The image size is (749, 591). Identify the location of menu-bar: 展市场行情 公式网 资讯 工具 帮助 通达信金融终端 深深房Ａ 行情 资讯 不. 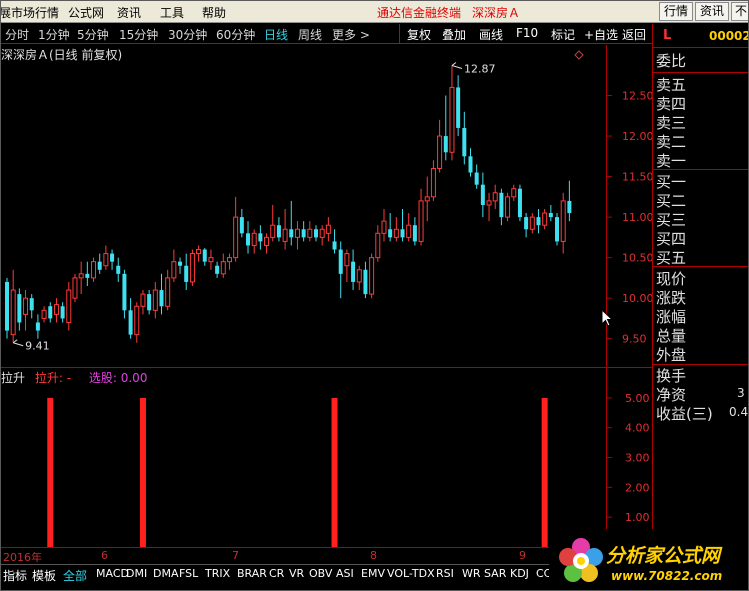
(374, 12).